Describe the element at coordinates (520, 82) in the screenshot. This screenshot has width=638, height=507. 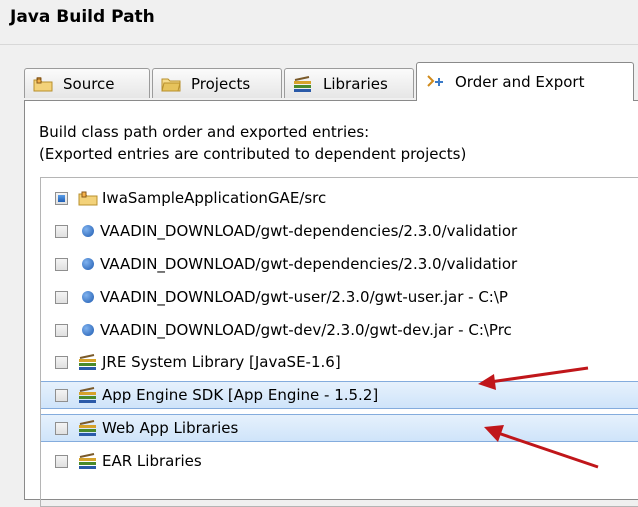
I see `tab-order-and-export-label: Order and Export` at that location.